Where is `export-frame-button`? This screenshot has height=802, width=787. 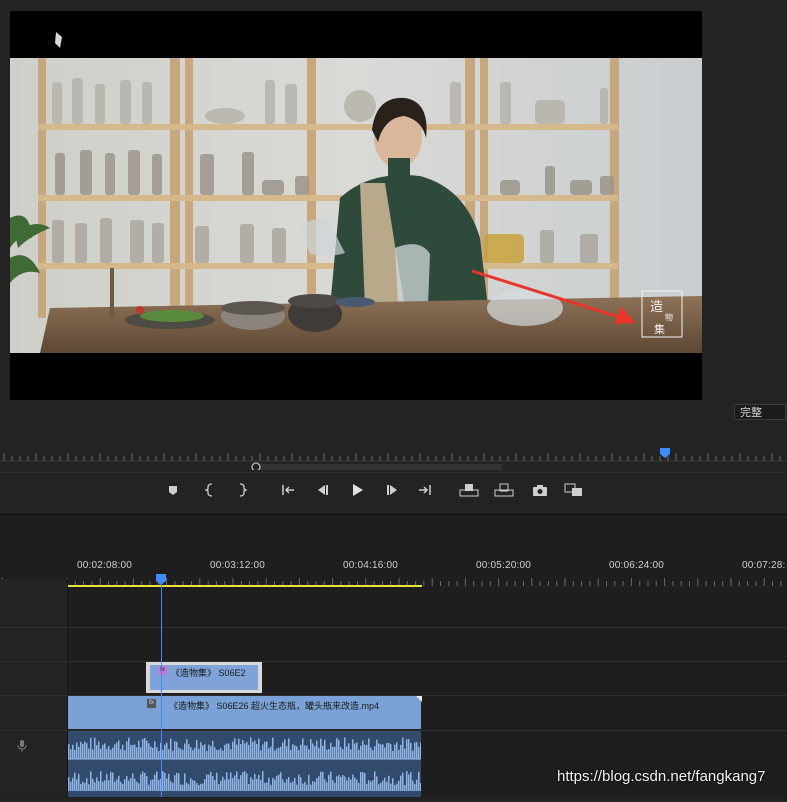 export-frame-button is located at coordinates (540, 490).